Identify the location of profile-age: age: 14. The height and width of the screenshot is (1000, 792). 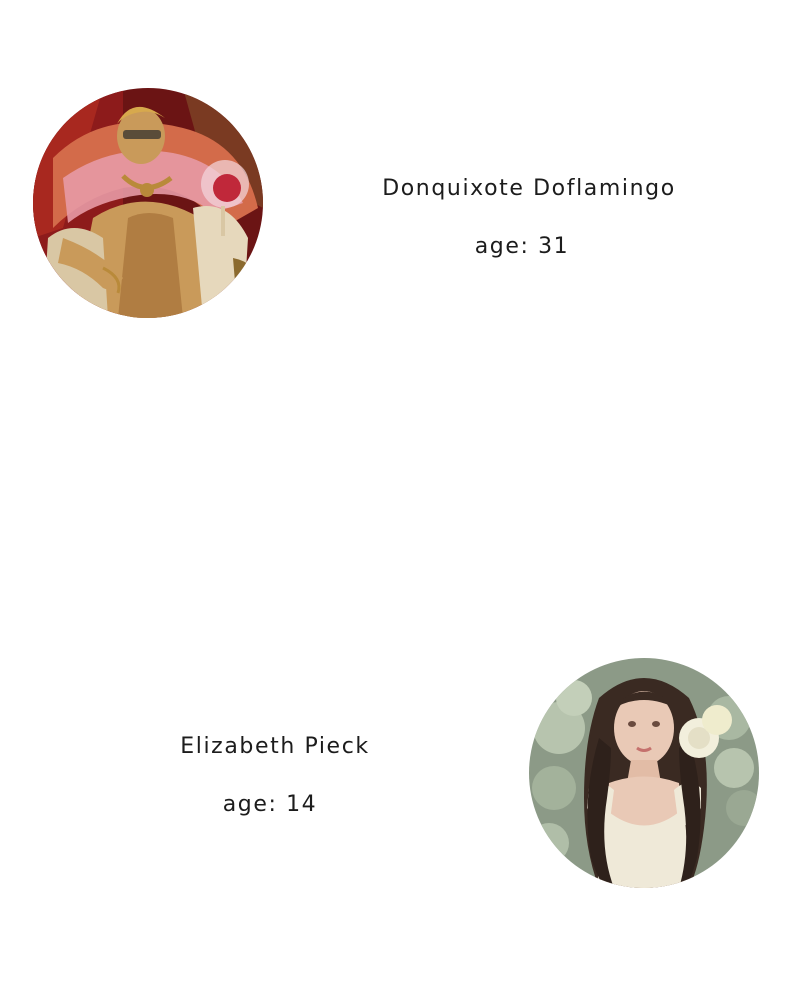
(270, 804).